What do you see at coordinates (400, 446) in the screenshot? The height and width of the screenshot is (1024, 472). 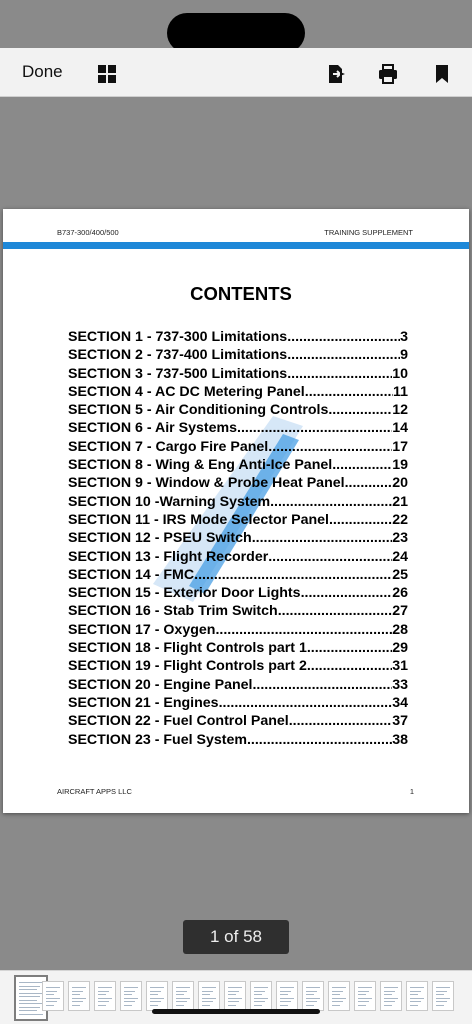 I see `toc-entry-page: 17` at bounding box center [400, 446].